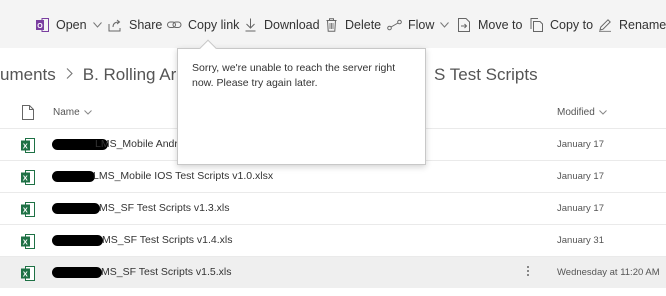 The height and width of the screenshot is (296, 666). I want to click on flow-button: Flow, so click(418, 25).